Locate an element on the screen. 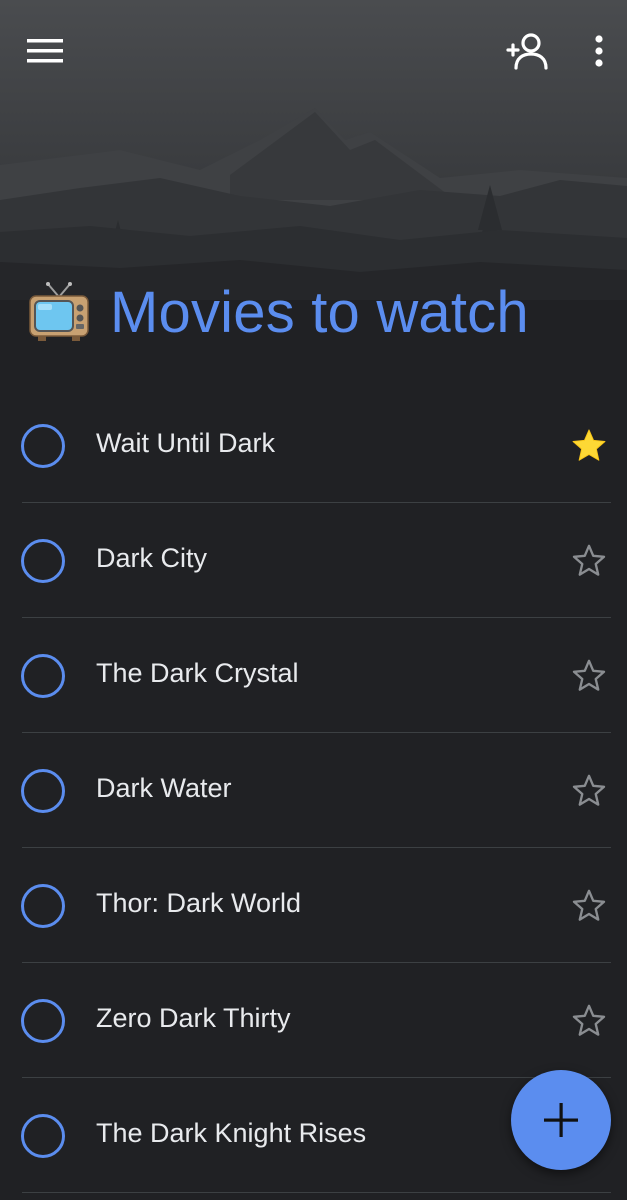 The width and height of the screenshot is (627, 1200). share-list-button is located at coordinates (527, 51).